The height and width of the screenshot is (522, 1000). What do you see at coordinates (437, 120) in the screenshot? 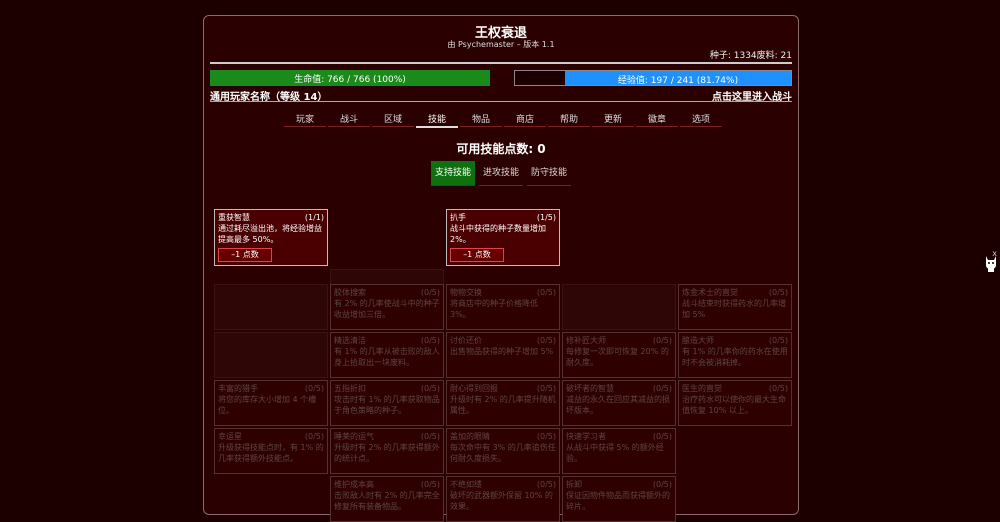
I see `tab-skills: 技能` at bounding box center [437, 120].